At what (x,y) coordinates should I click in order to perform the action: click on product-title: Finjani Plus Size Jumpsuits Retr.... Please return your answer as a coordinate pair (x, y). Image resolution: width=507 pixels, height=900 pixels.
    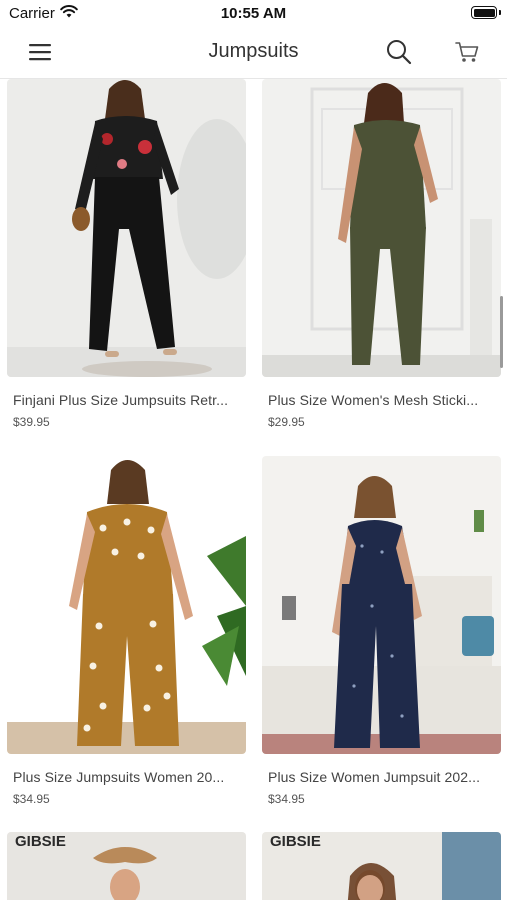
    Looking at the image, I should click on (129, 400).